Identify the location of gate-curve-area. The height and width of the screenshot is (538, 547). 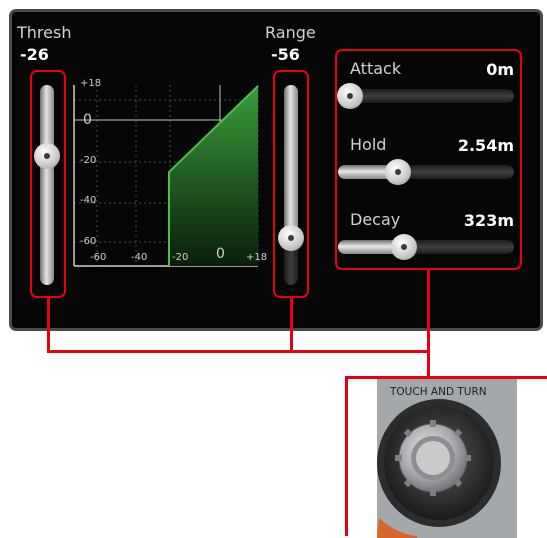
(213, 176).